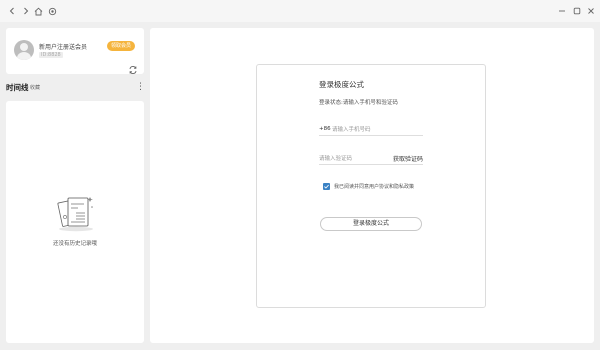 The width and height of the screenshot is (600, 350). I want to click on timeline-title: 时间线, so click(17, 87).